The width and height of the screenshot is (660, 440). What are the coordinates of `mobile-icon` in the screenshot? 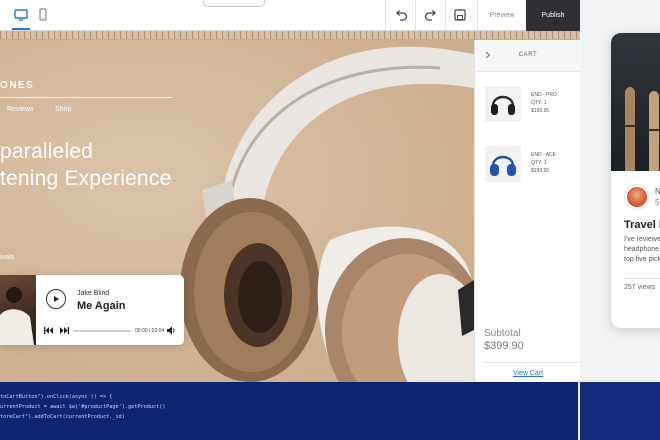 It's located at (43, 15).